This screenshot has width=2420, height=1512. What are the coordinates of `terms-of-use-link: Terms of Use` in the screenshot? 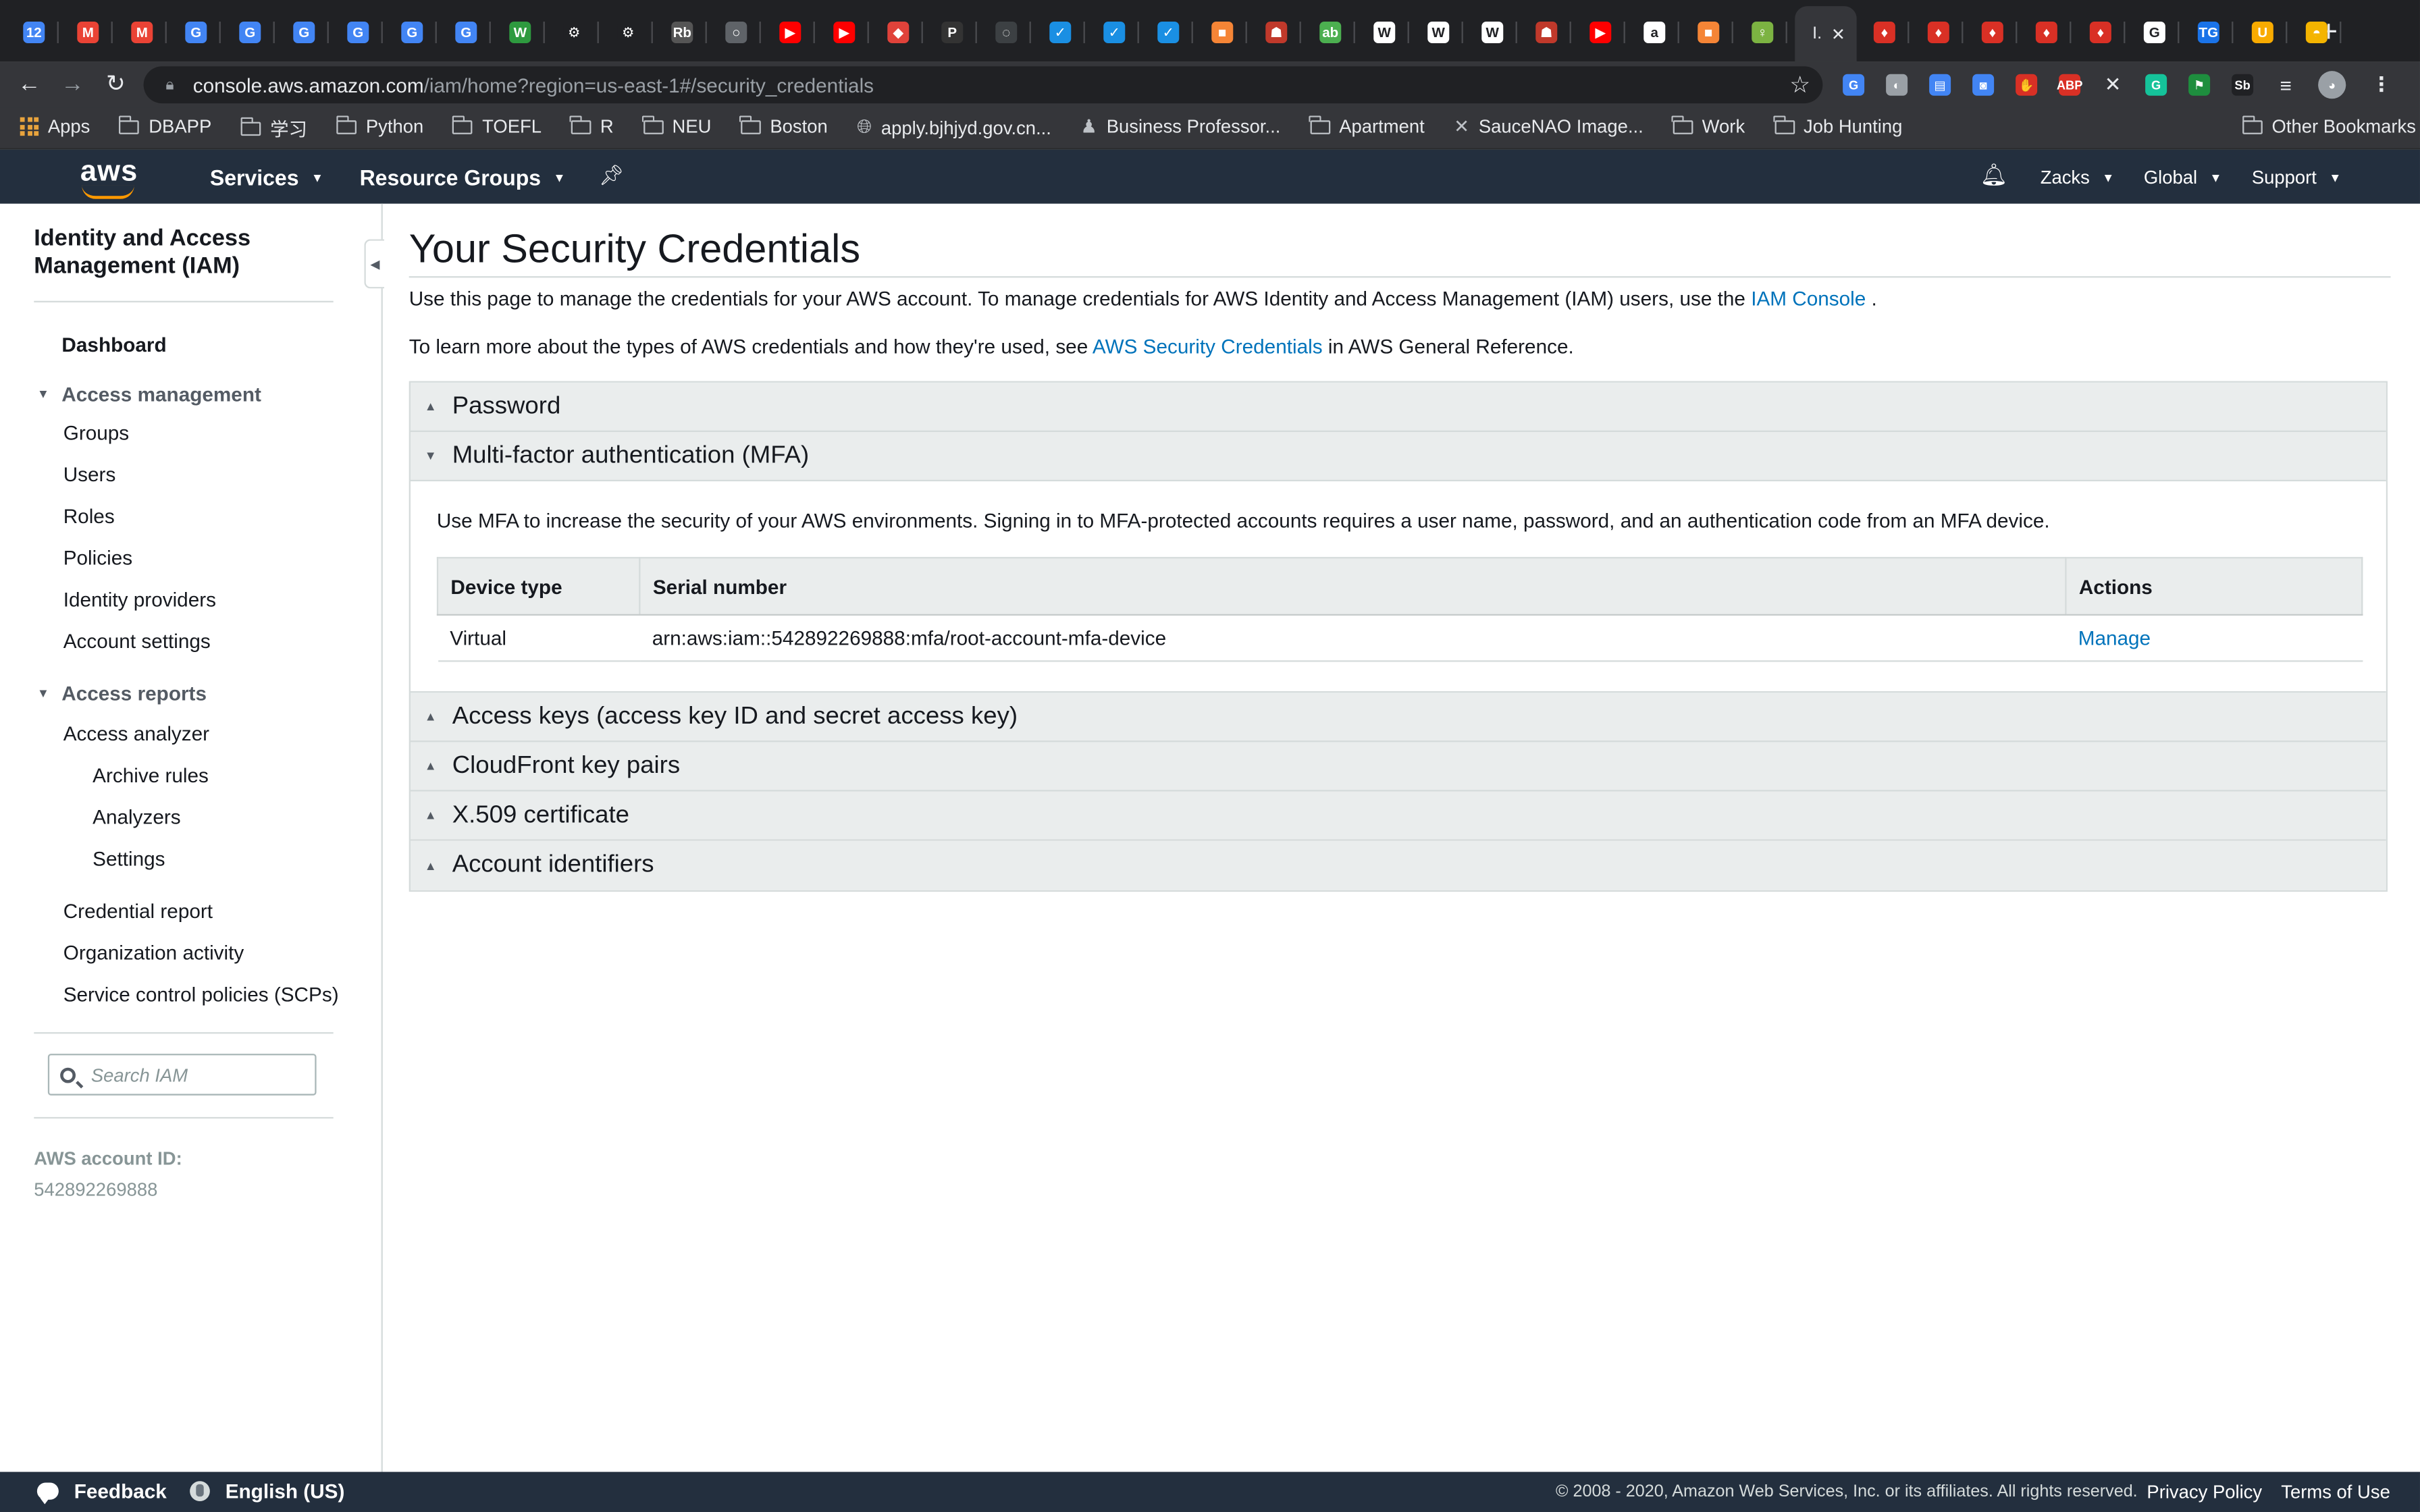 It's located at (2335, 1492).